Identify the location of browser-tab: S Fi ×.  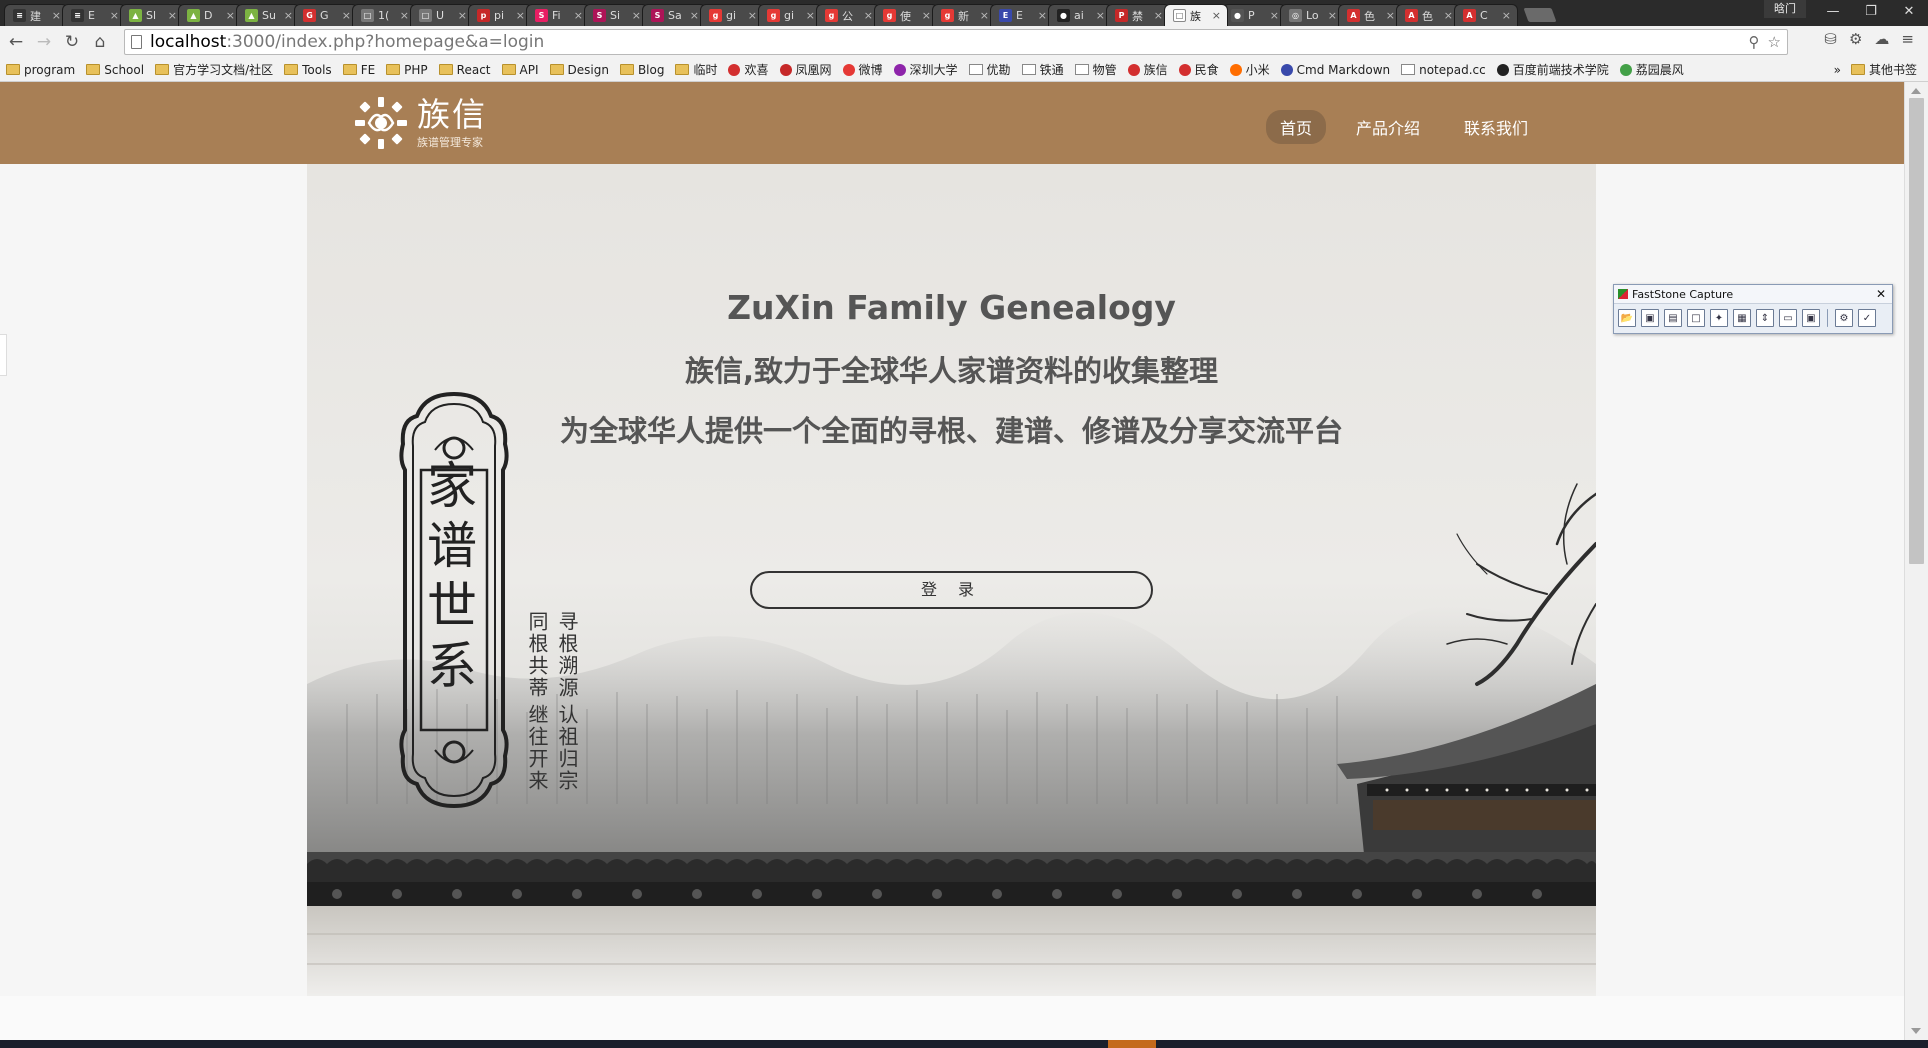
(558, 15).